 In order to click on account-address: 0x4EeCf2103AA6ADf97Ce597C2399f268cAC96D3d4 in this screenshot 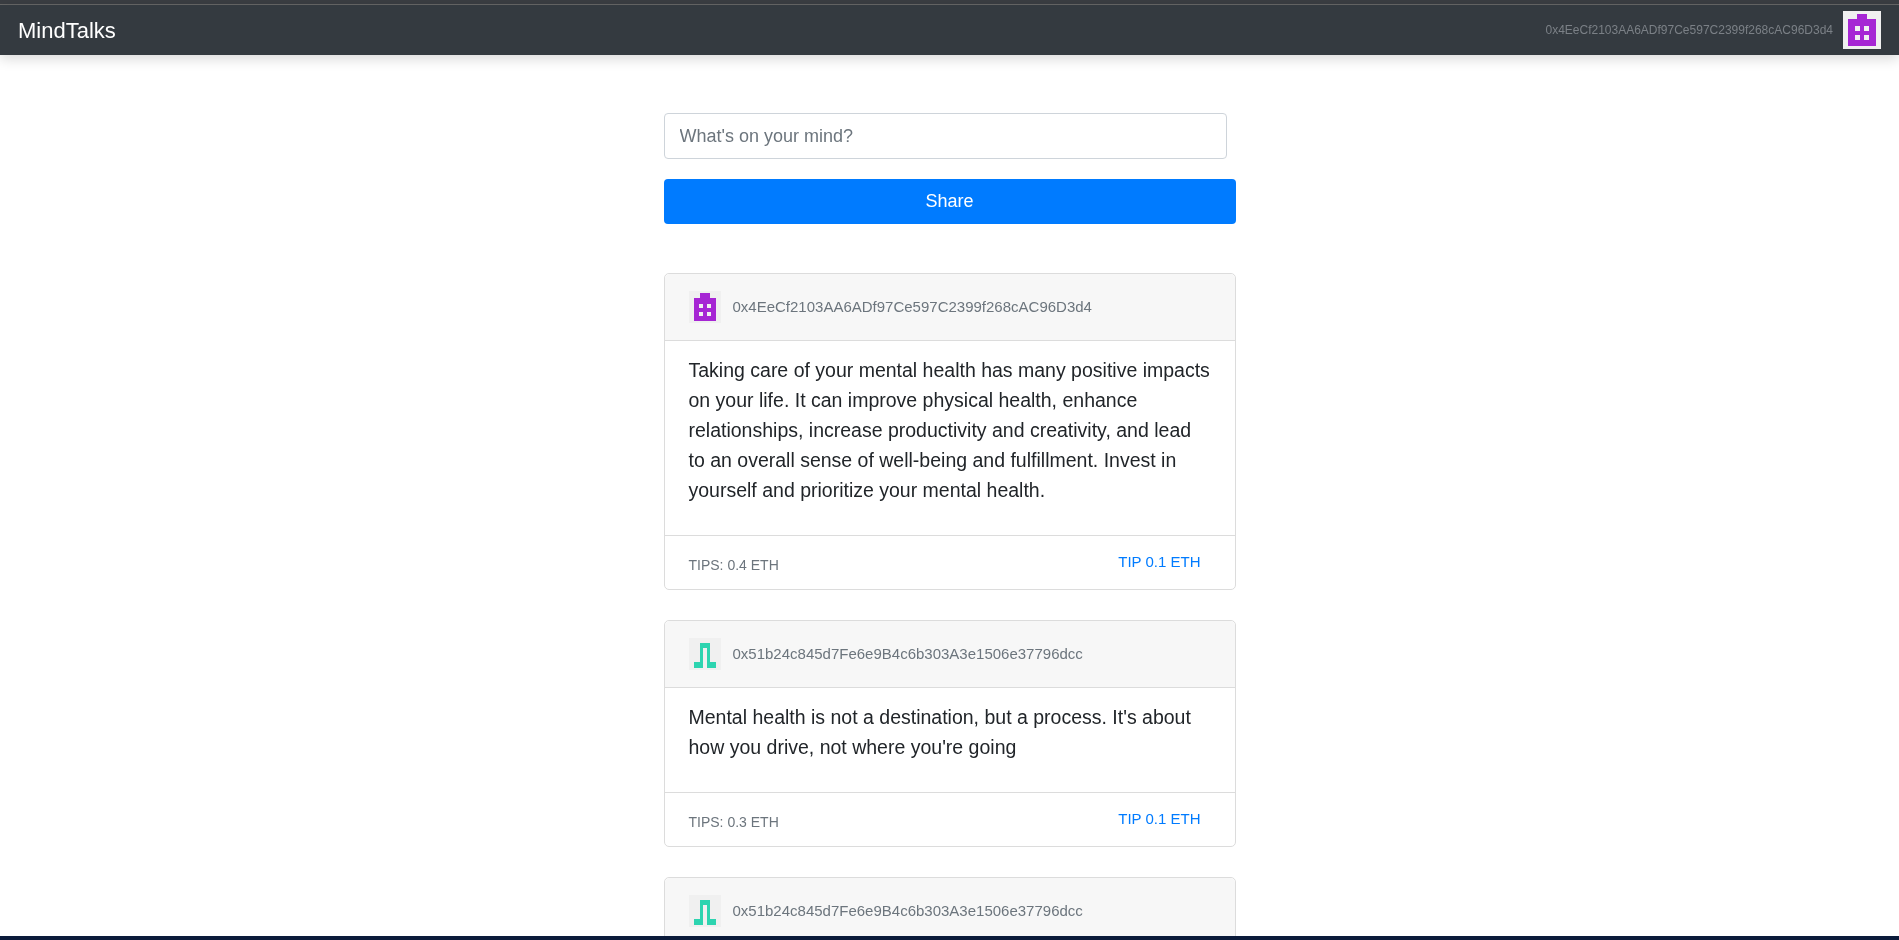, I will do `click(1689, 30)`.